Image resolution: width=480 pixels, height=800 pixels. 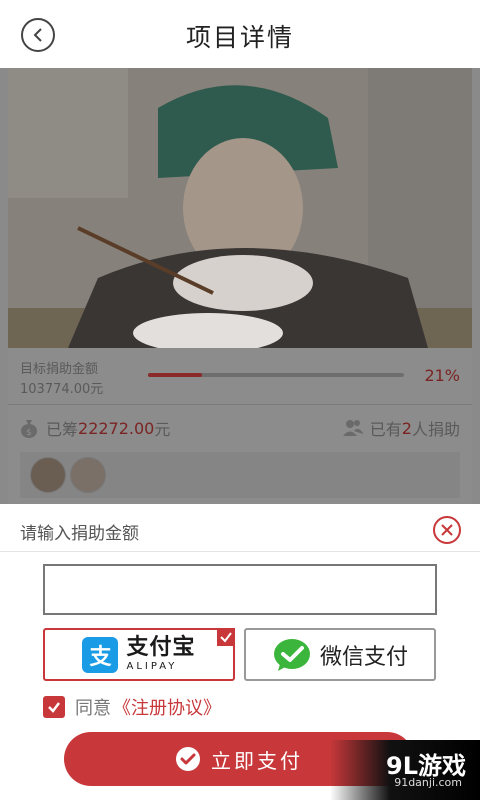 I want to click on progress-percent: 21%, so click(x=442, y=375).